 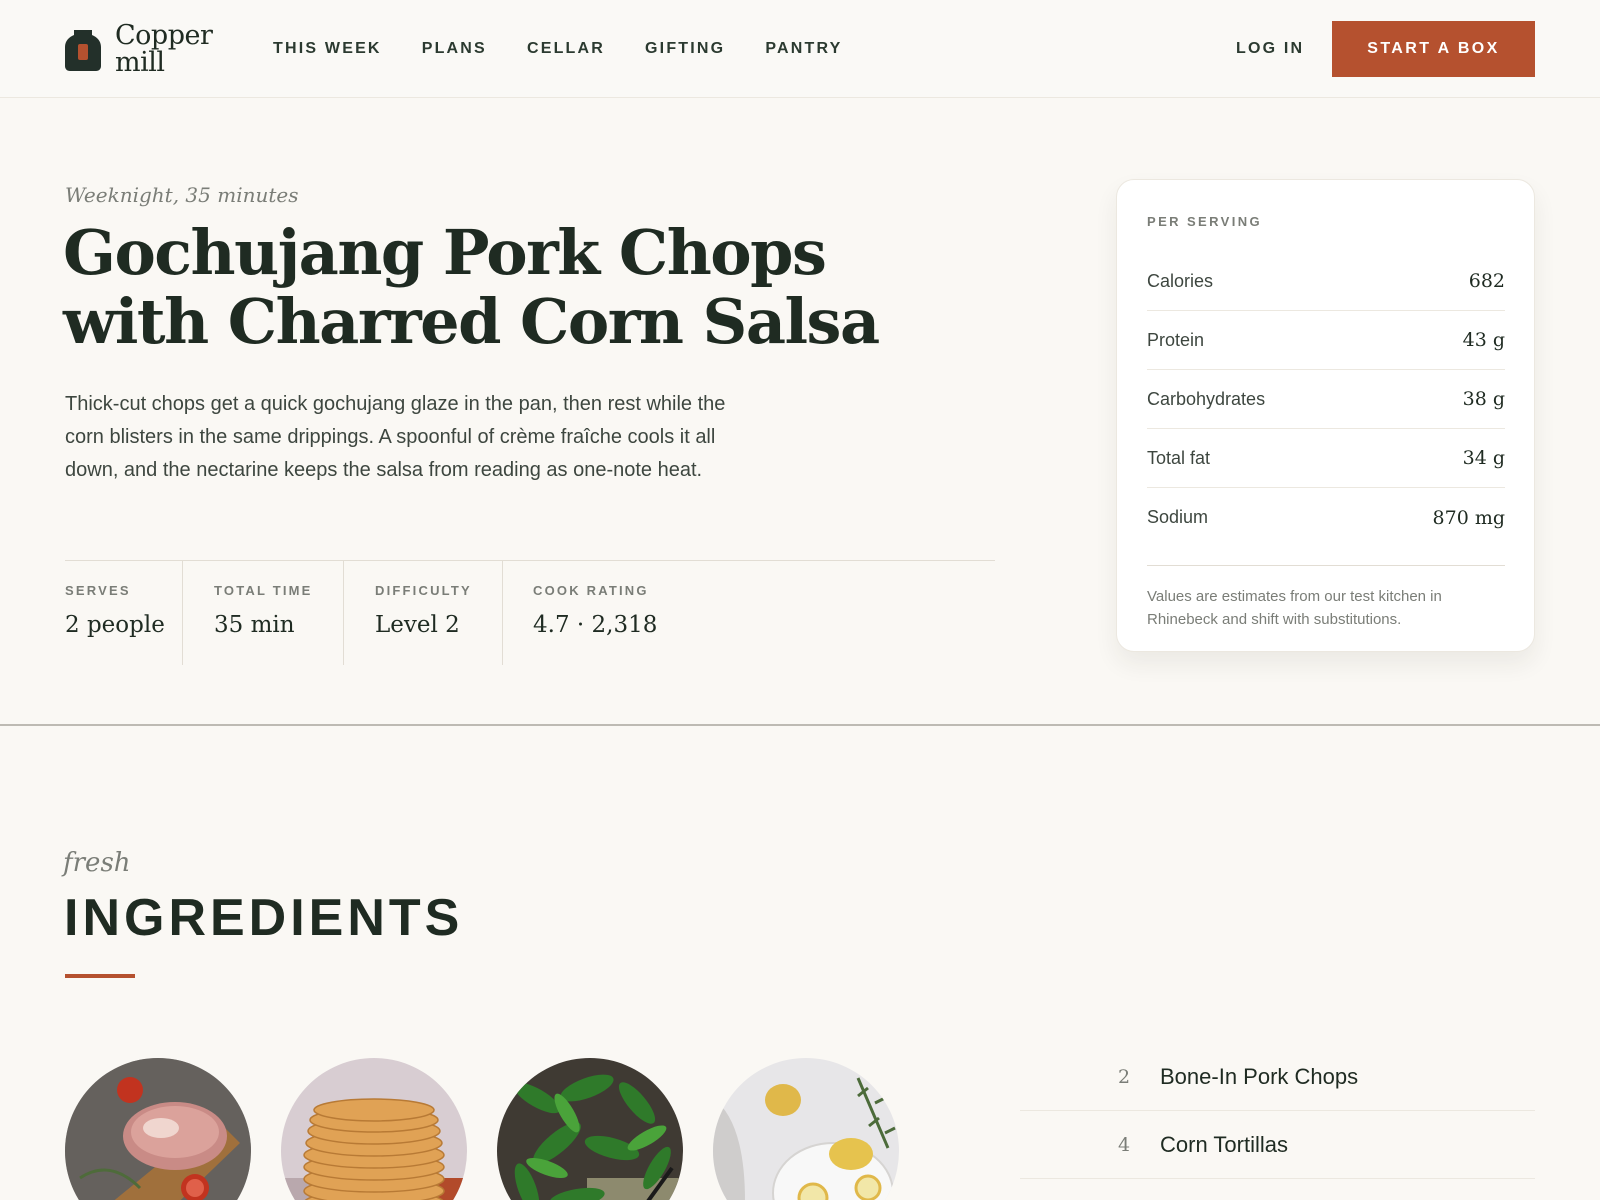 What do you see at coordinates (1124, 1144) in the screenshot?
I see `ingredient-qty: 4` at bounding box center [1124, 1144].